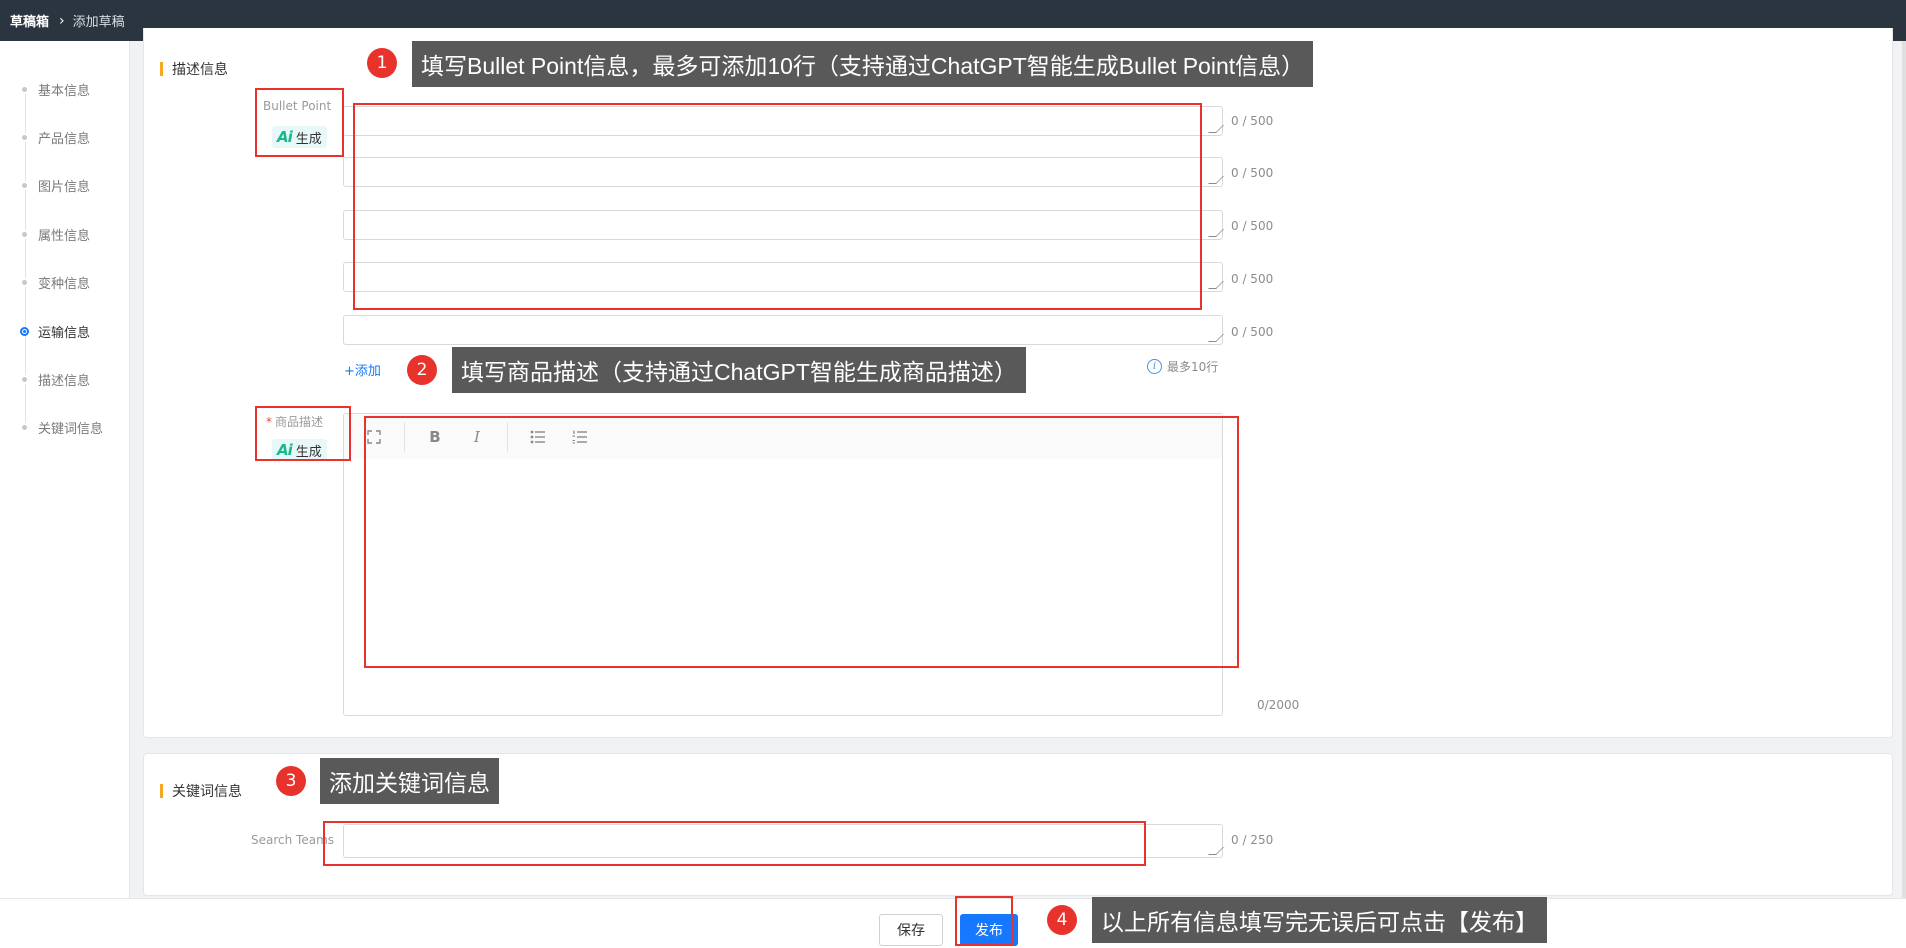  What do you see at coordinates (989, 930) in the screenshot?
I see `publish-button: 发布` at bounding box center [989, 930].